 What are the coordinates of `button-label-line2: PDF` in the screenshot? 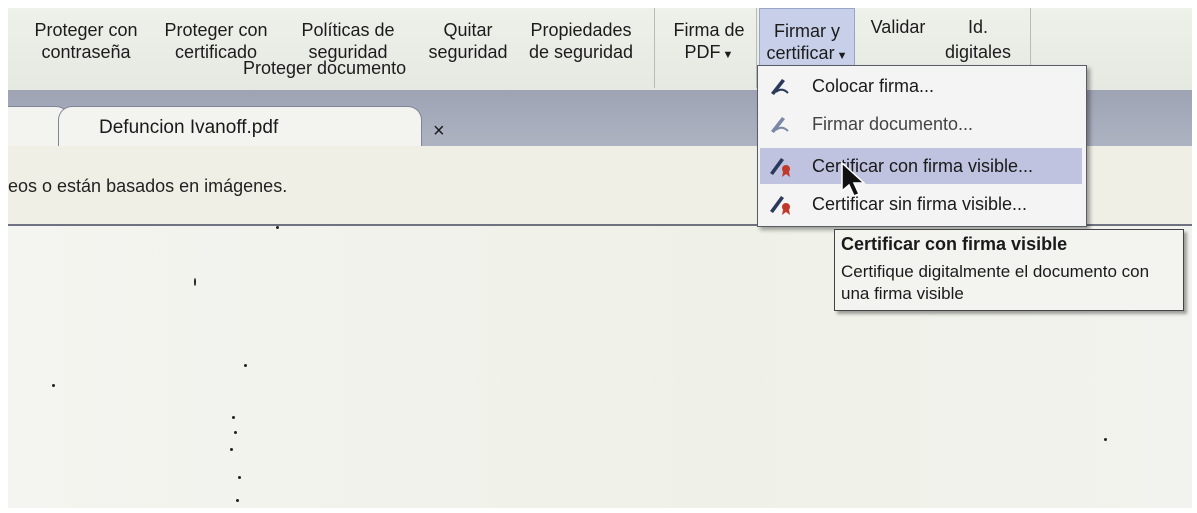 It's located at (702, 52).